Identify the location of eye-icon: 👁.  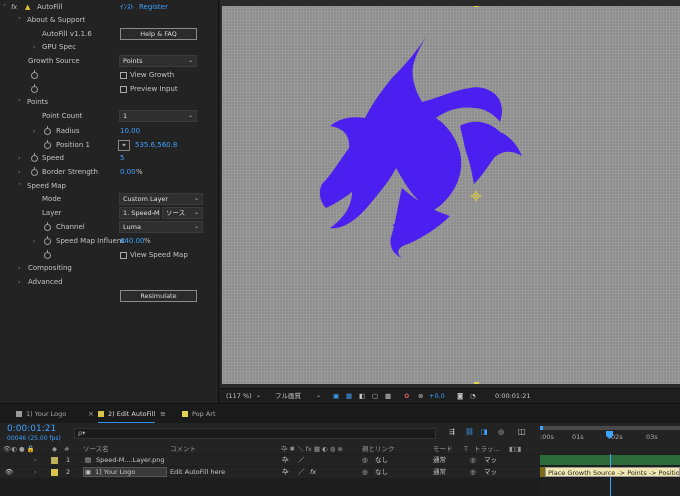
(9, 472).